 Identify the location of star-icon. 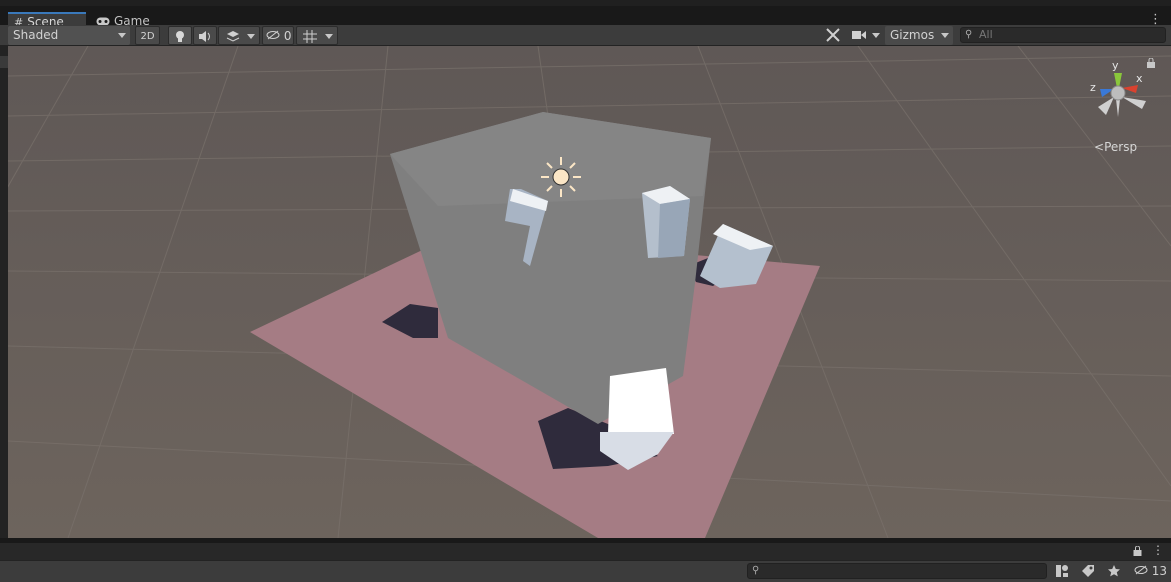
(1114, 571).